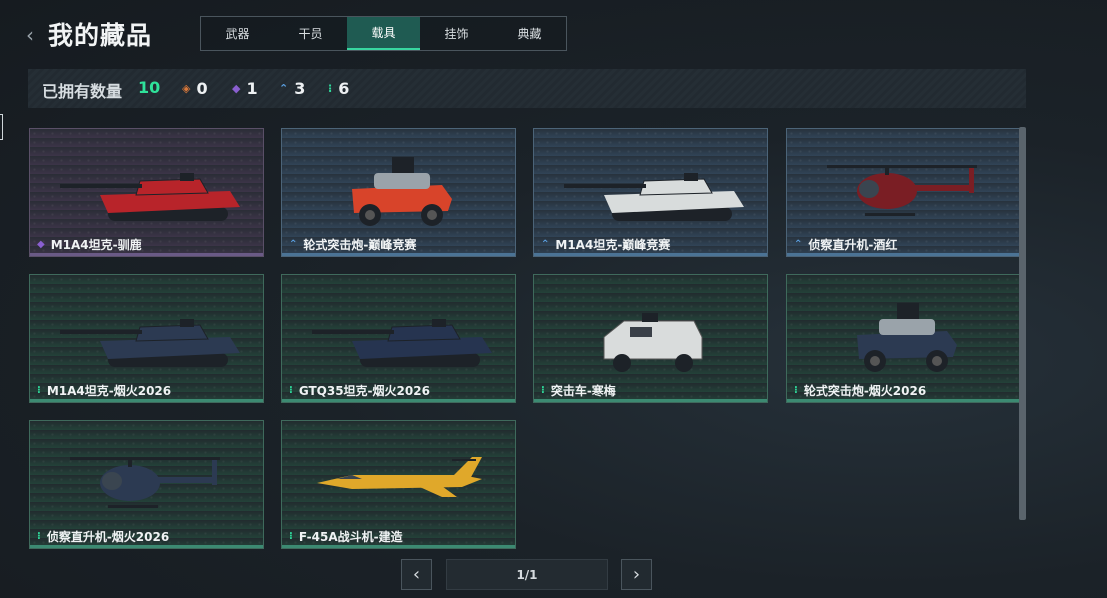  I want to click on page-indicator: 1/1, so click(527, 574).